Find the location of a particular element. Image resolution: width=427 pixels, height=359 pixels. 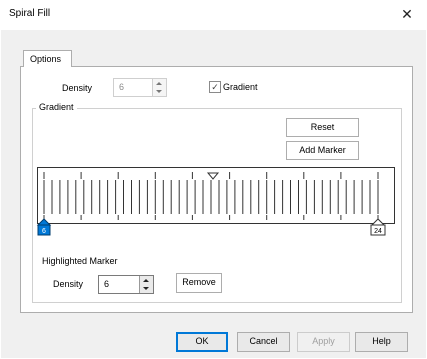

help-button-label: Help is located at coordinates (381, 341).